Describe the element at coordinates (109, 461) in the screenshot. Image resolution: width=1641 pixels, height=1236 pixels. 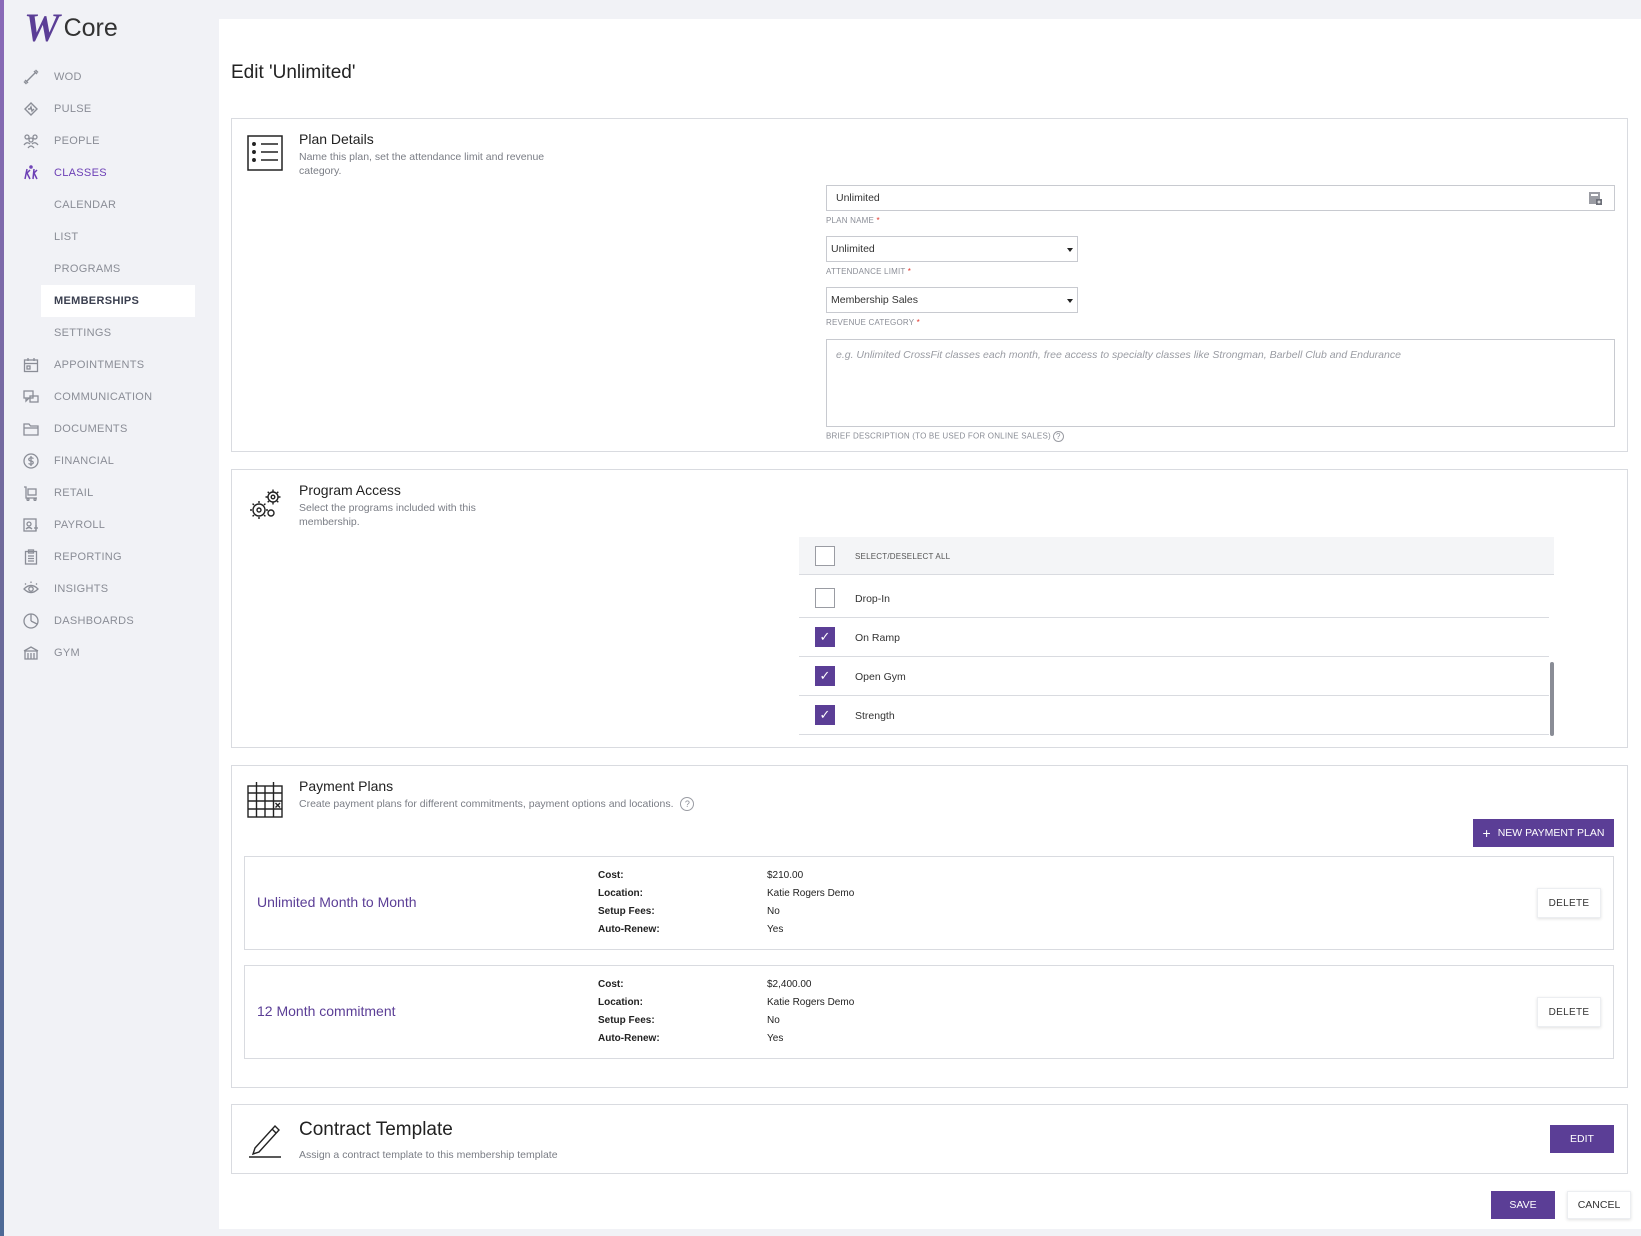
I see `sidebar-item-financial: FINANCIAL` at that location.